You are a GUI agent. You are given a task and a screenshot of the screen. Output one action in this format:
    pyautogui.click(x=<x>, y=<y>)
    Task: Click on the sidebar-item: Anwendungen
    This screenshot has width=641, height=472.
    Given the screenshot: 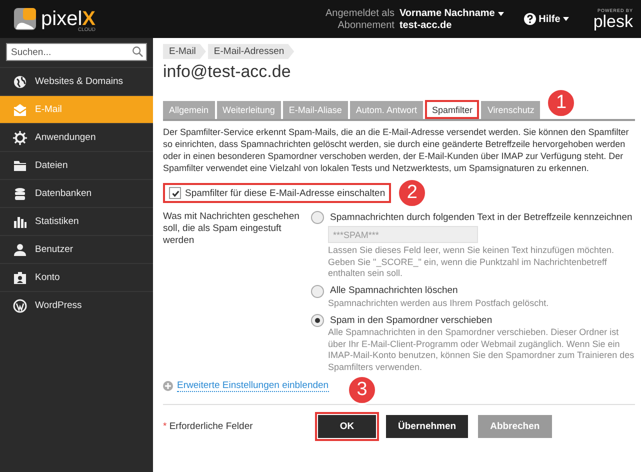 What is the action you would take?
    pyautogui.click(x=76, y=137)
    